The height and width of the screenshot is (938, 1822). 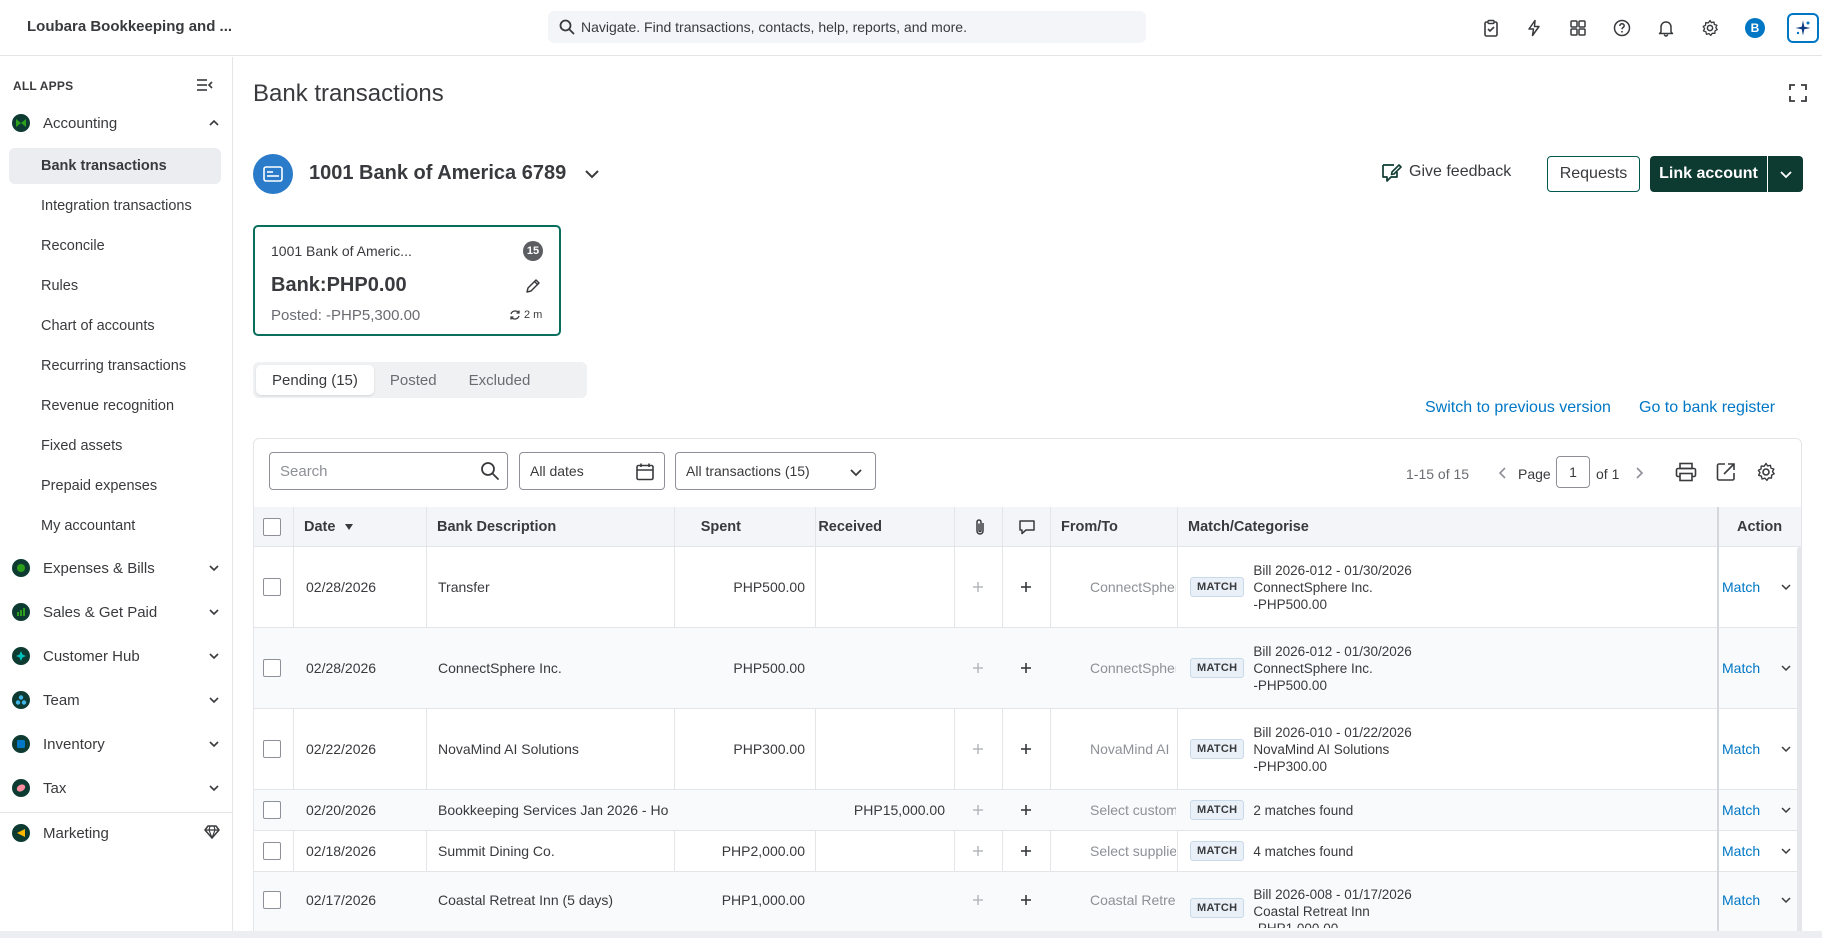 What do you see at coordinates (1707, 408) in the screenshot?
I see `bank-register-link: Go to bank register` at bounding box center [1707, 408].